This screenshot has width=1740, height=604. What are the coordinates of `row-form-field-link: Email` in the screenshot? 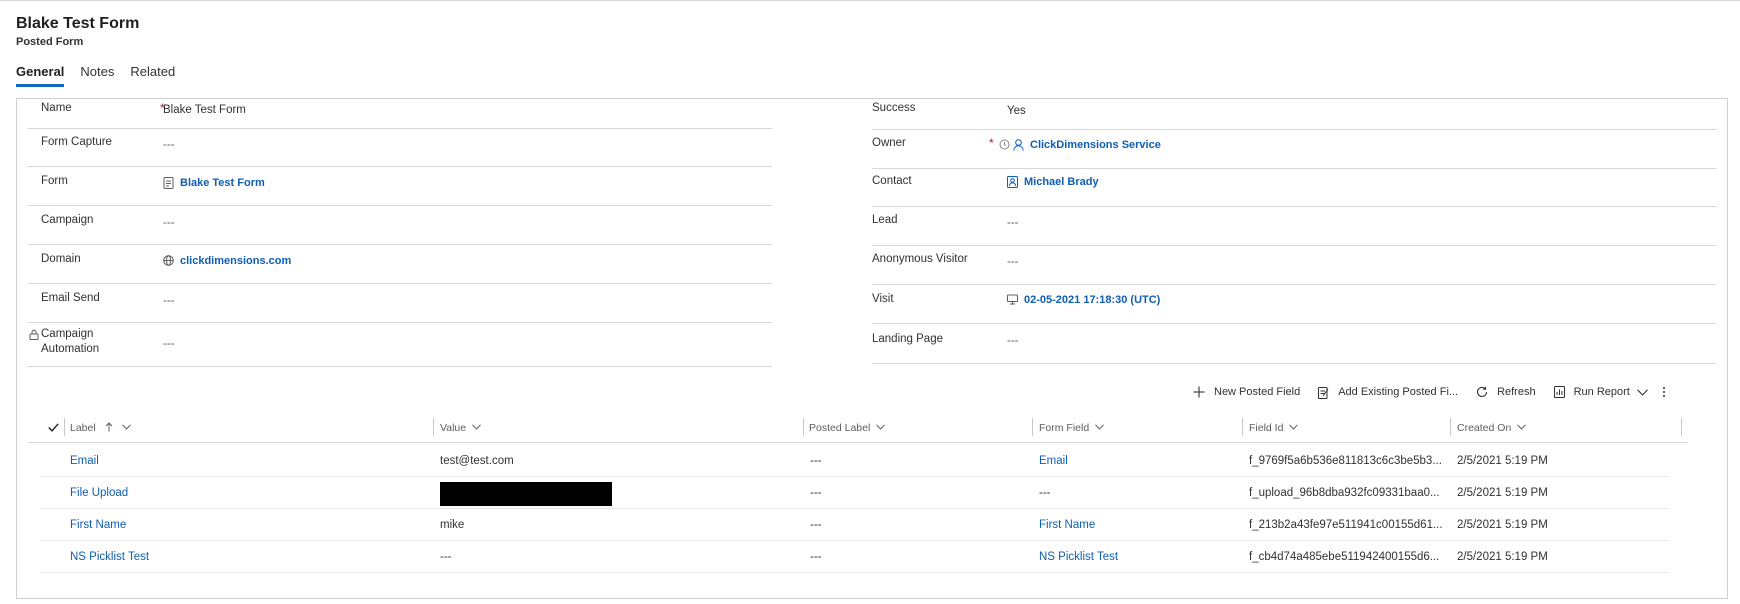 It's located at (1053, 461).